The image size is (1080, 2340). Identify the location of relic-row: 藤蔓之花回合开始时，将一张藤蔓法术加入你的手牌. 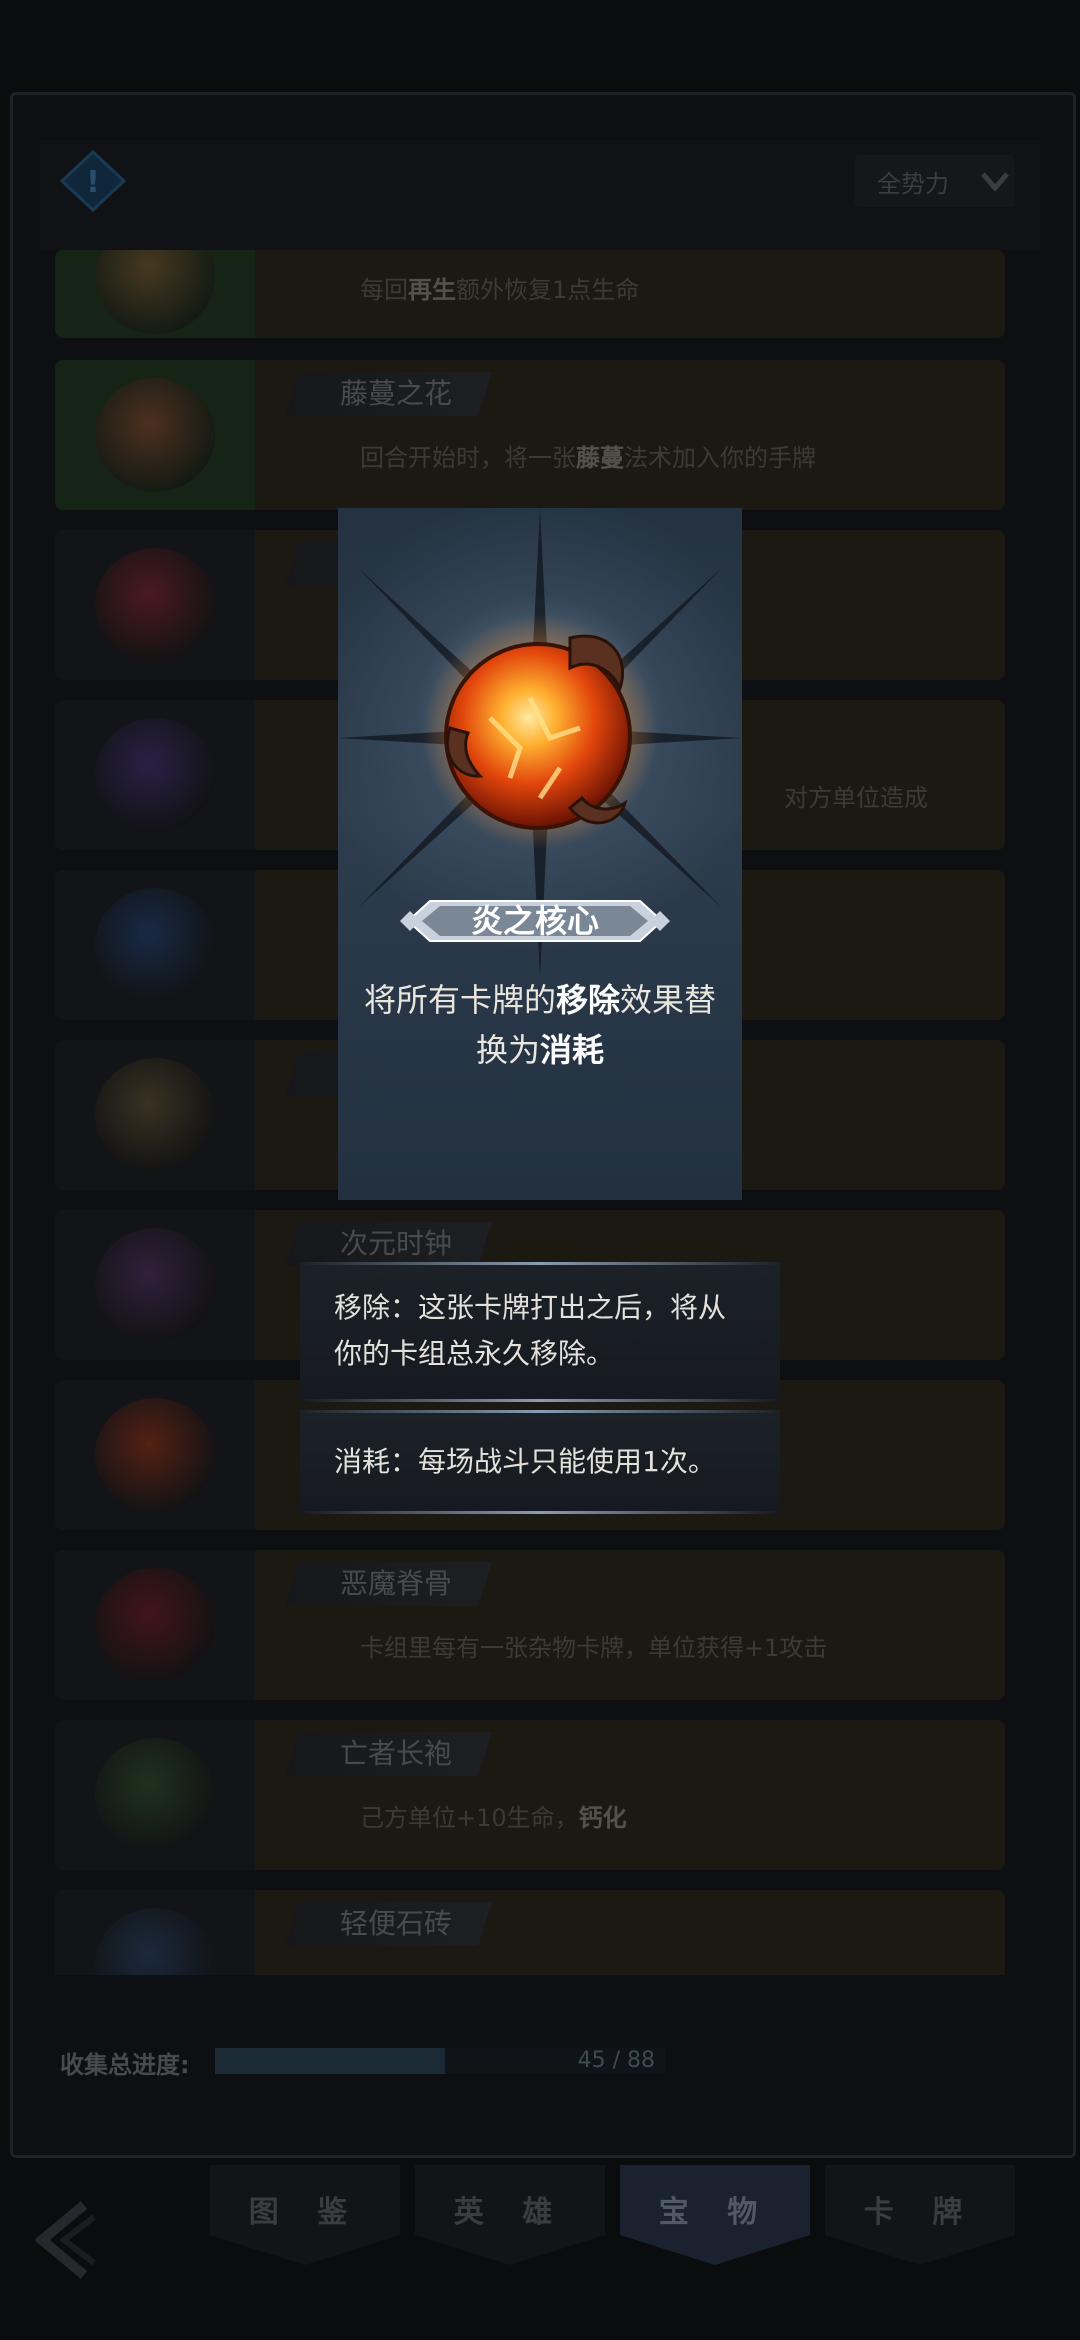
(530, 435).